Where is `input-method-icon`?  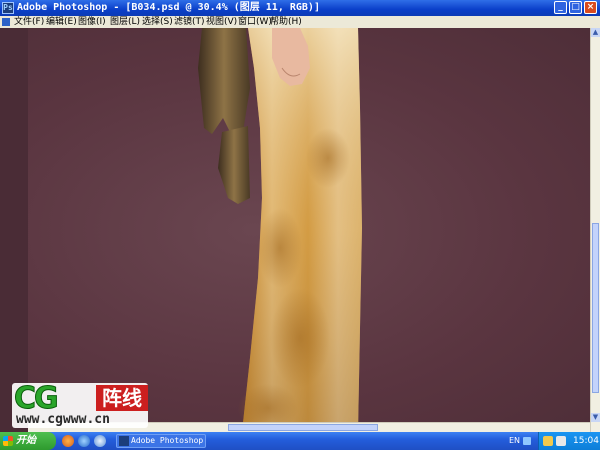 input-method-icon is located at coordinates (527, 441).